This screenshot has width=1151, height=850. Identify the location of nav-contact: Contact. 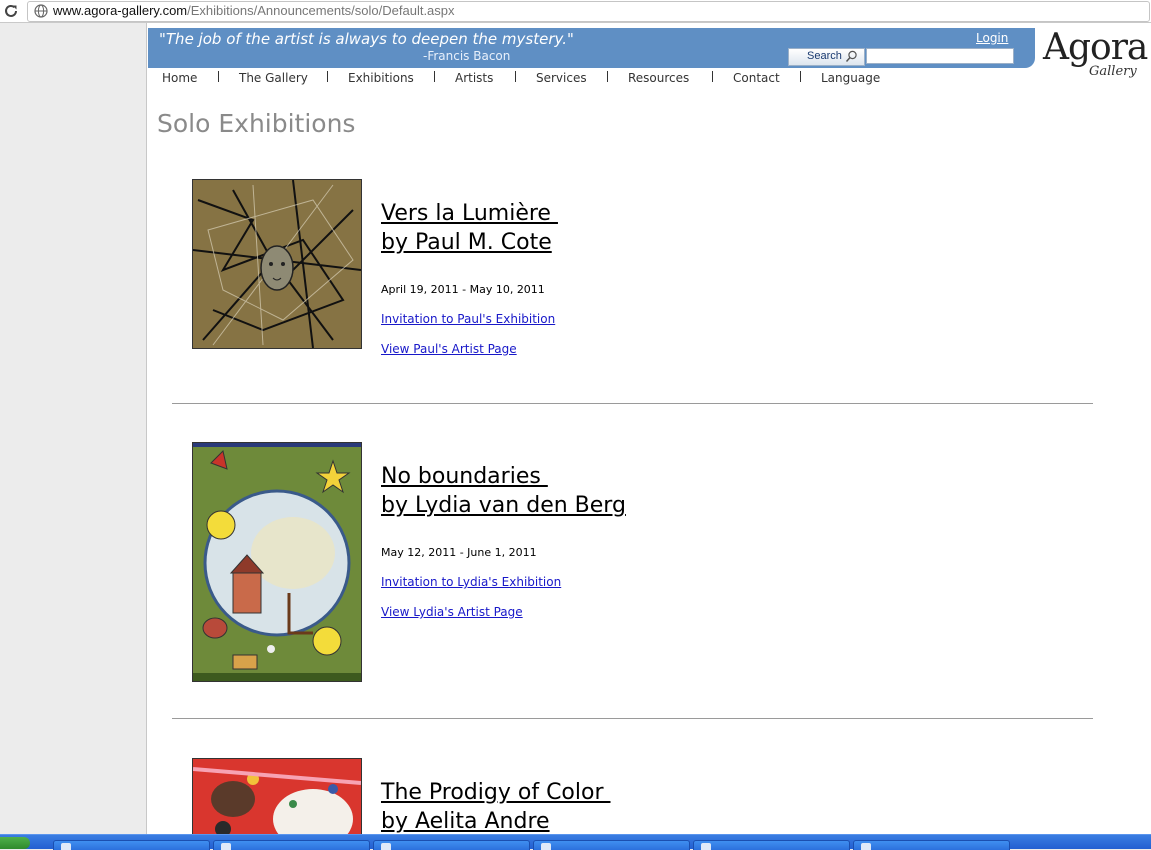
(756, 78).